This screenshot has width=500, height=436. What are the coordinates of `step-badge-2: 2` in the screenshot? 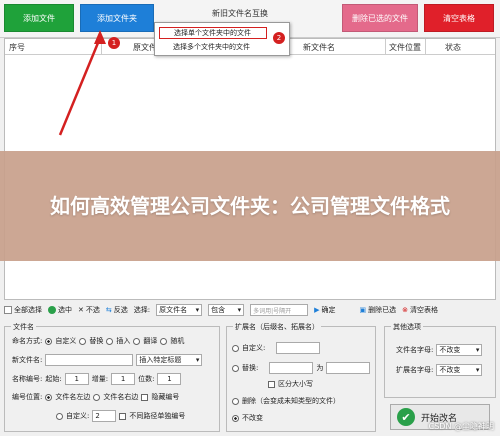 It's located at (279, 38).